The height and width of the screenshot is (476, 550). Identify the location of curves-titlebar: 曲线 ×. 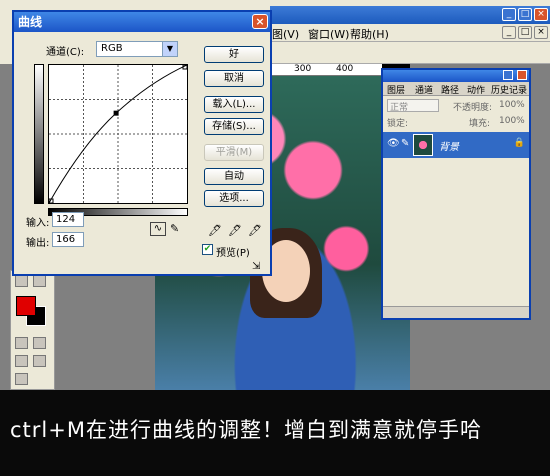
(142, 22).